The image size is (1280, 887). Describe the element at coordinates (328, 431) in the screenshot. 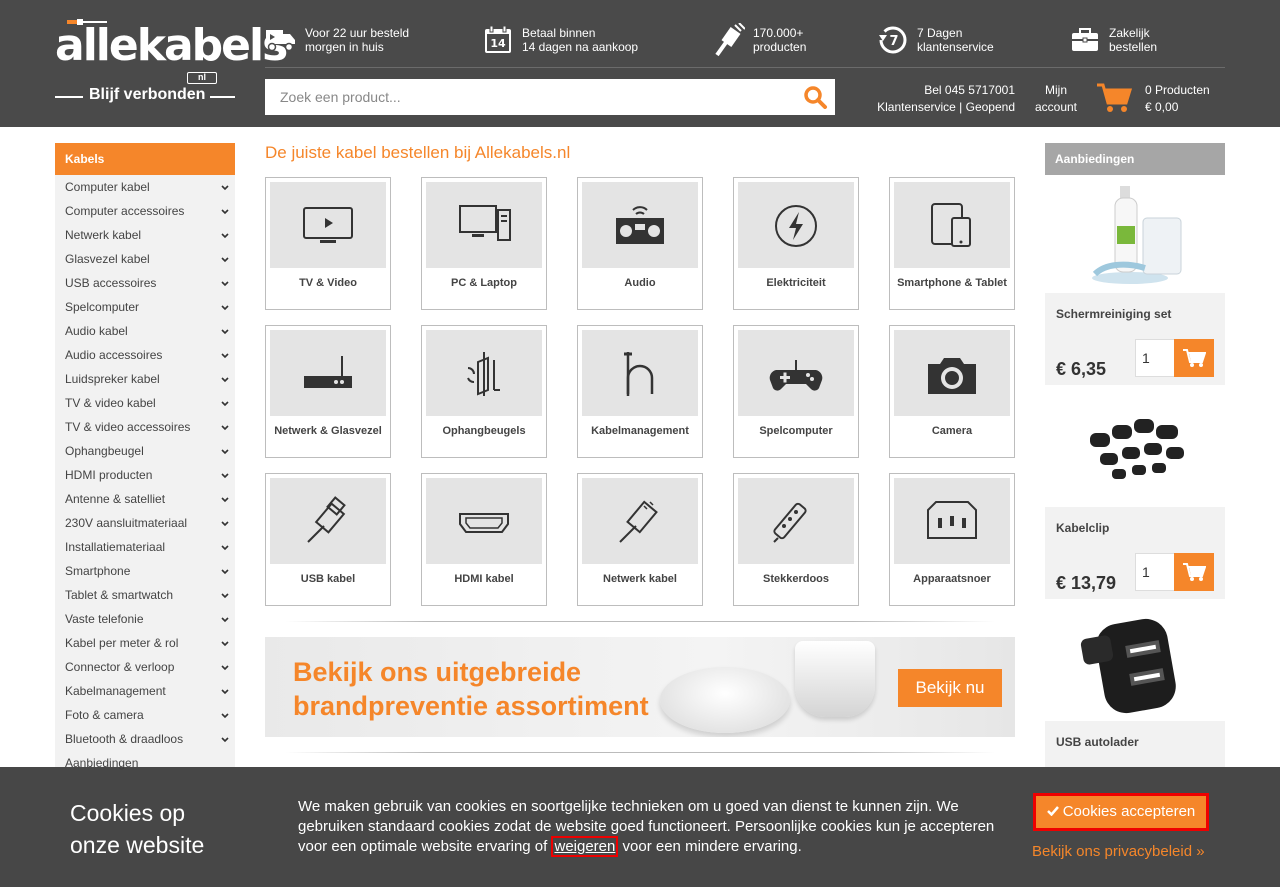

I see `category-label: Netwerk & Glasvezel` at that location.